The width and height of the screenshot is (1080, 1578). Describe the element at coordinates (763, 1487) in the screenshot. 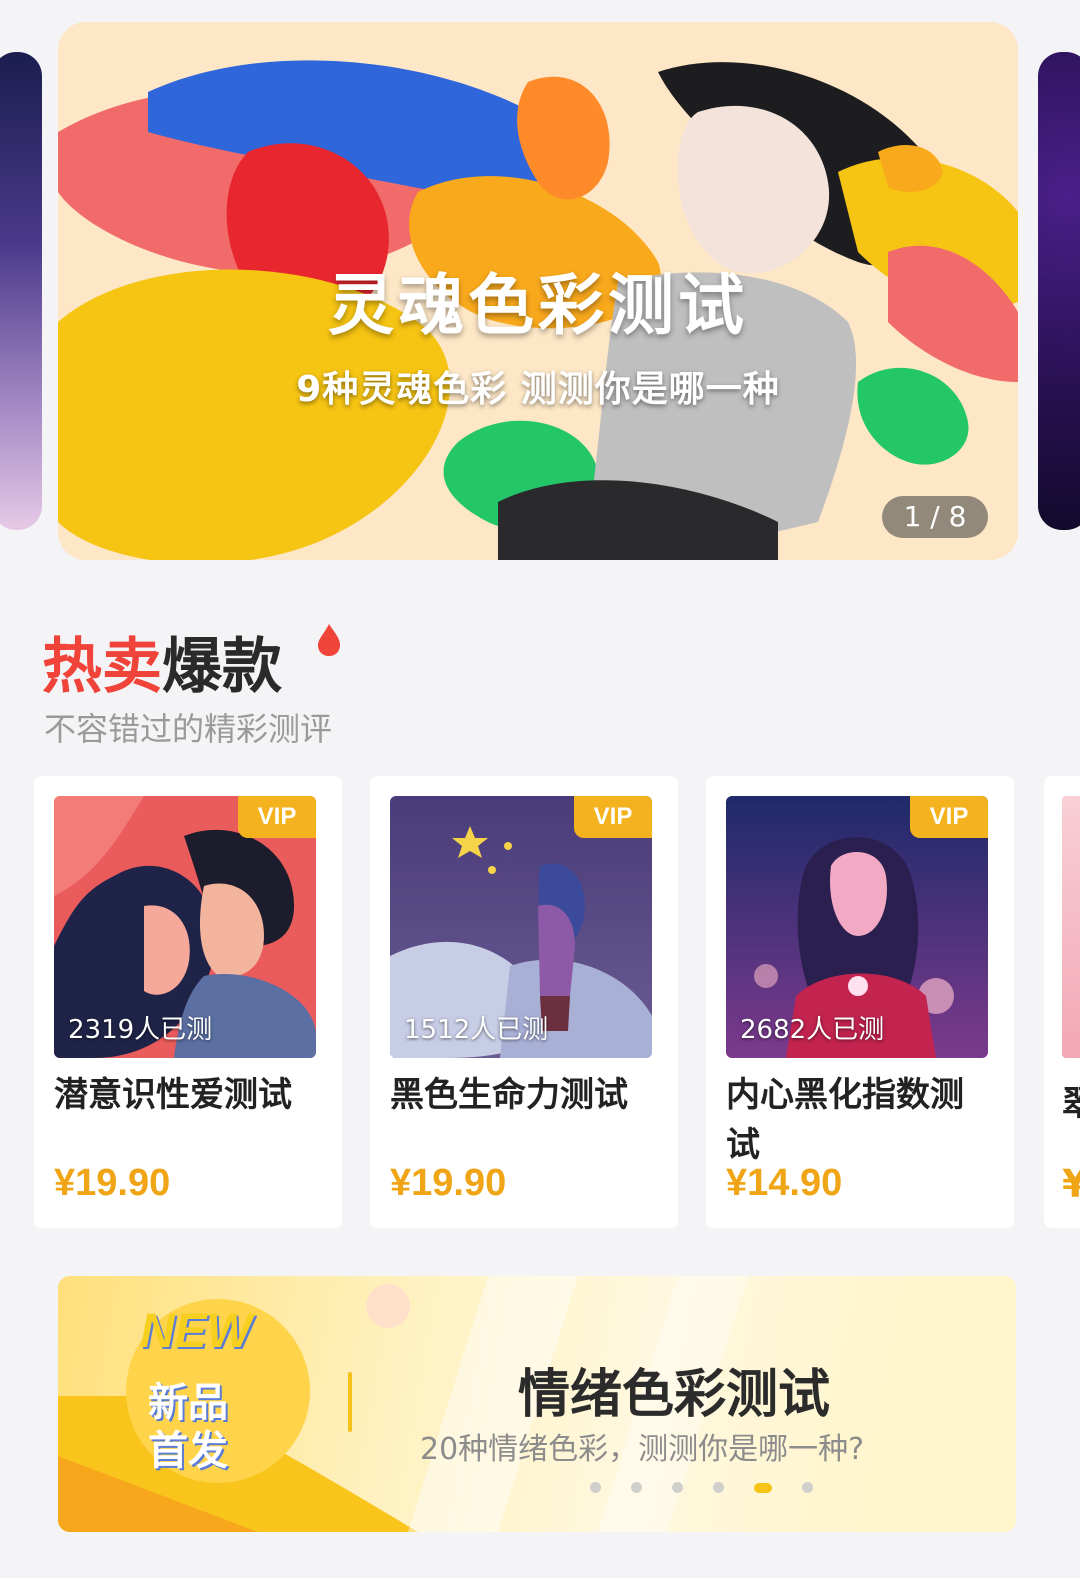

I see `carousel-dot-active` at that location.